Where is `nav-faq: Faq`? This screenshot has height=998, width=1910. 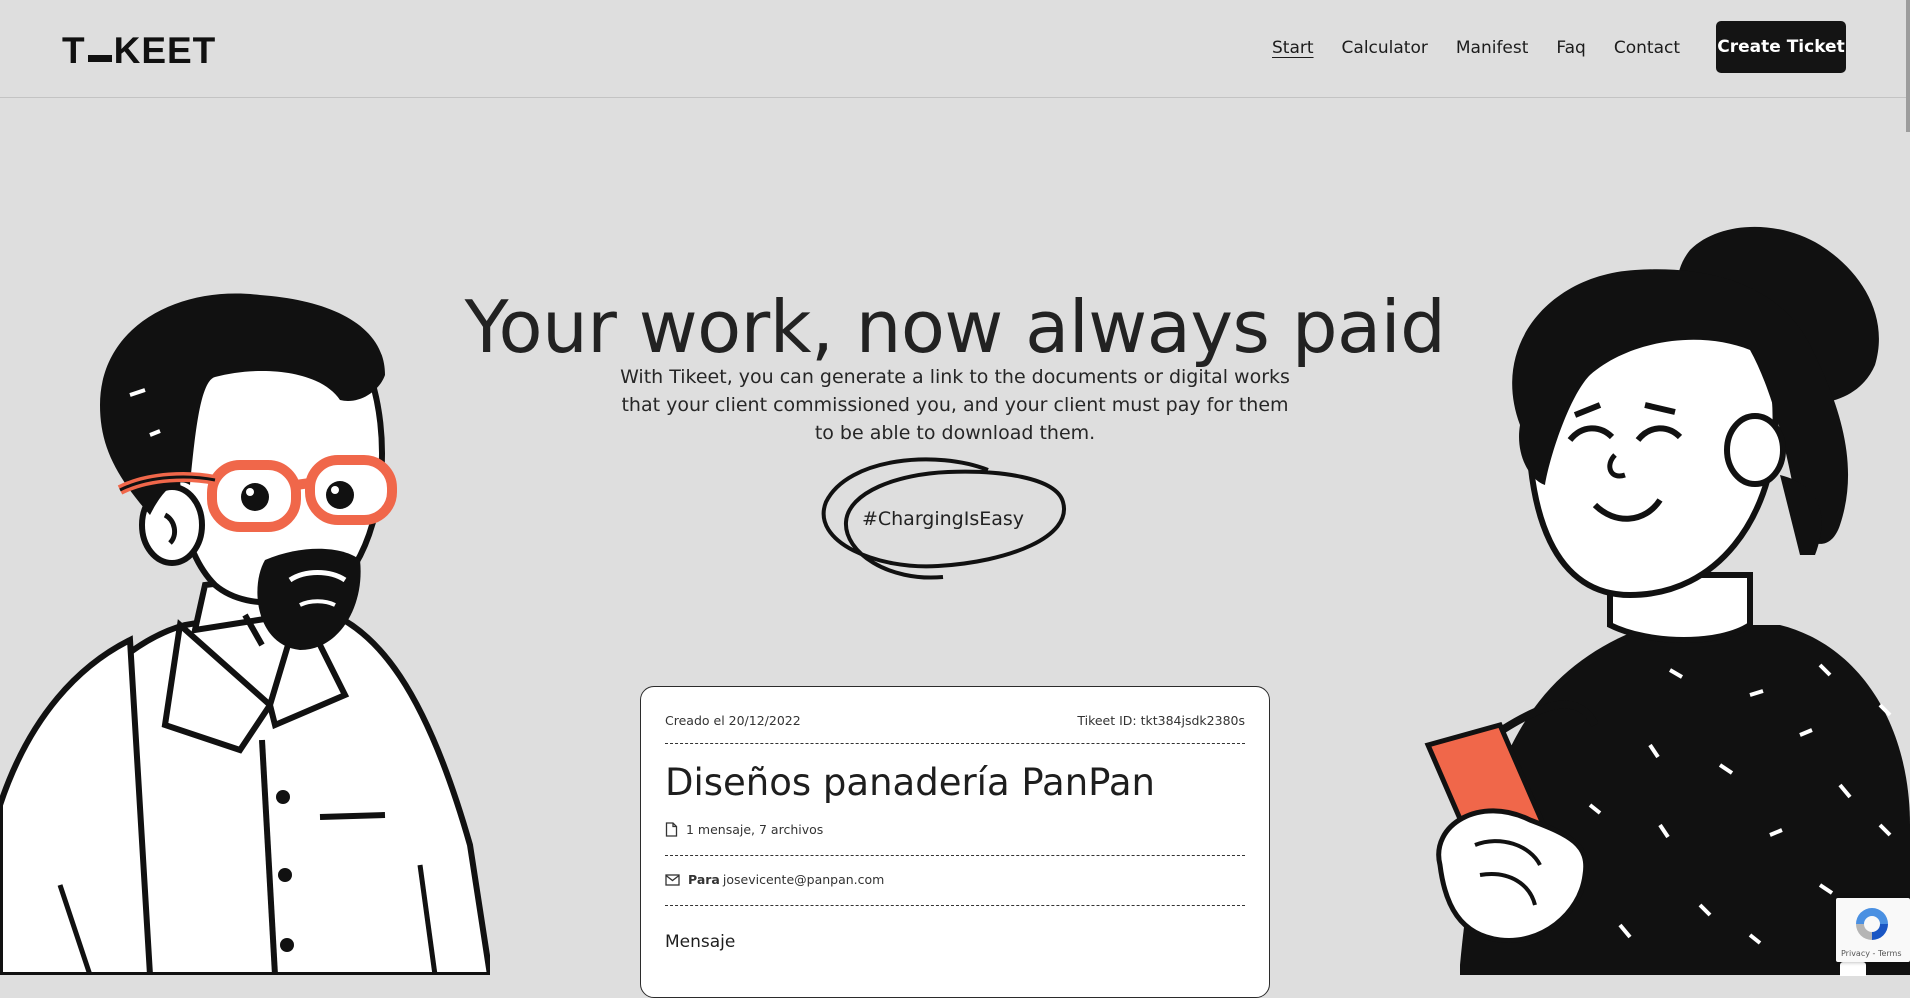 nav-faq: Faq is located at coordinates (1570, 48).